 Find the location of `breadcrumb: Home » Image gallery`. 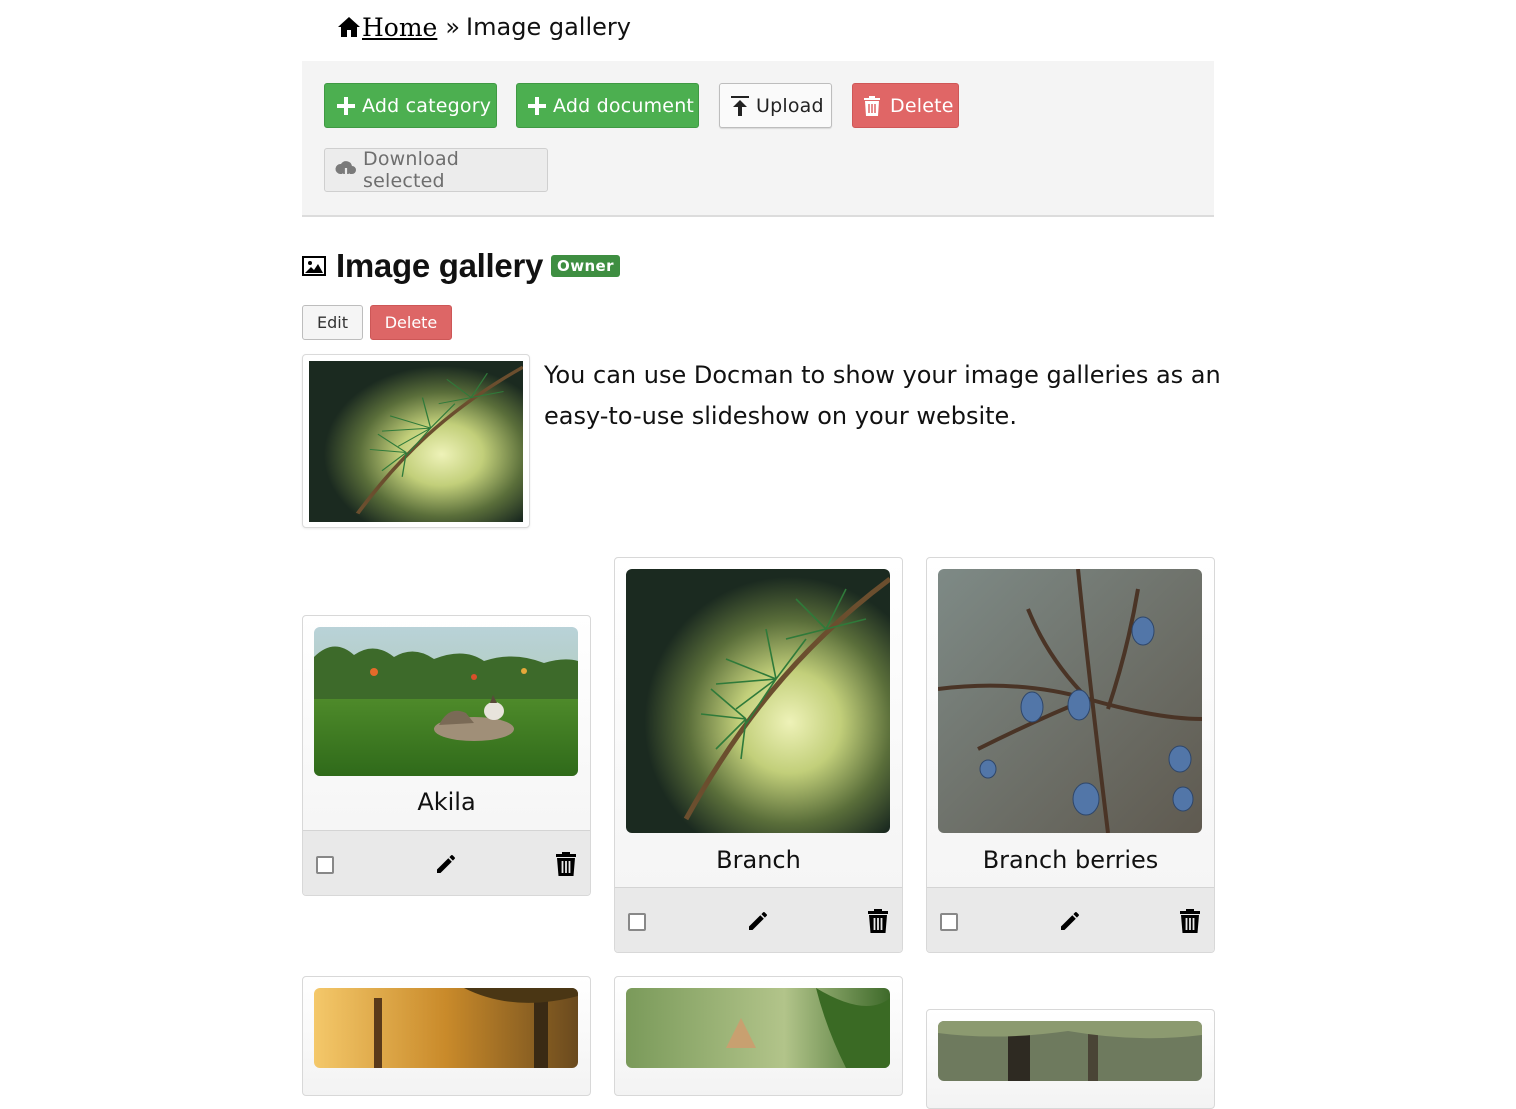

breadcrumb: Home » Image gallery is located at coordinates (484, 27).